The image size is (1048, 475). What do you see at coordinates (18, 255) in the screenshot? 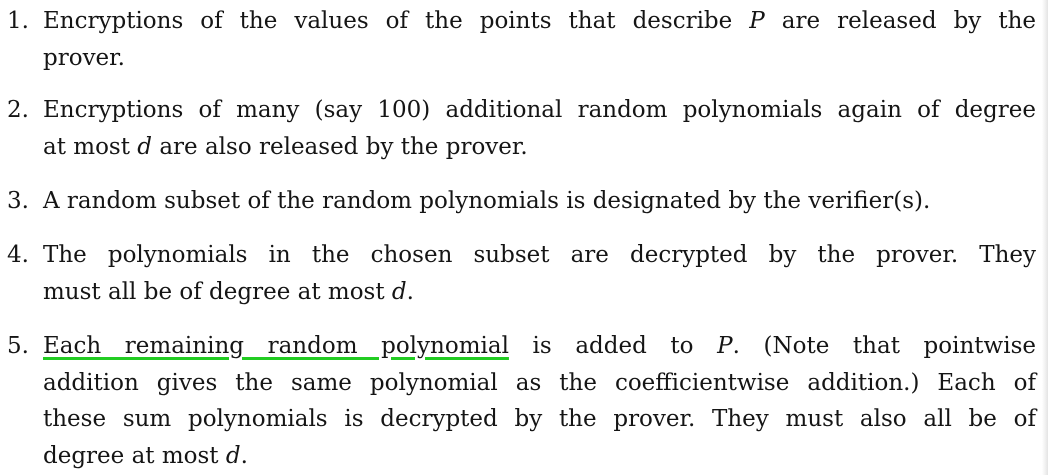
I see `list-number: 4.` at bounding box center [18, 255].